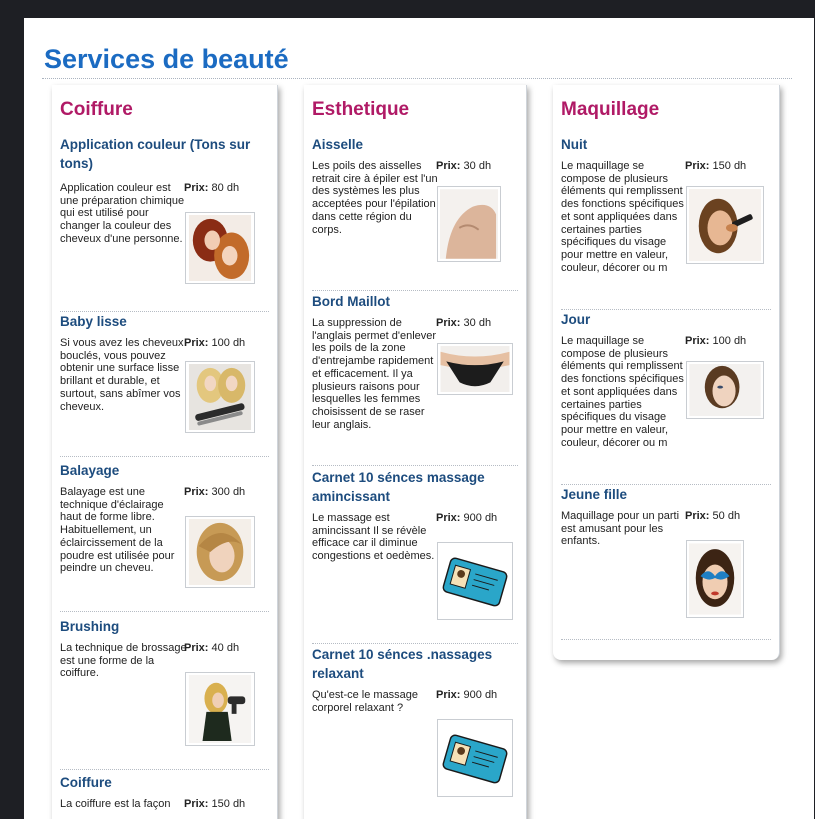  I want to click on service-price: Prix: 40 dh, so click(212, 648).